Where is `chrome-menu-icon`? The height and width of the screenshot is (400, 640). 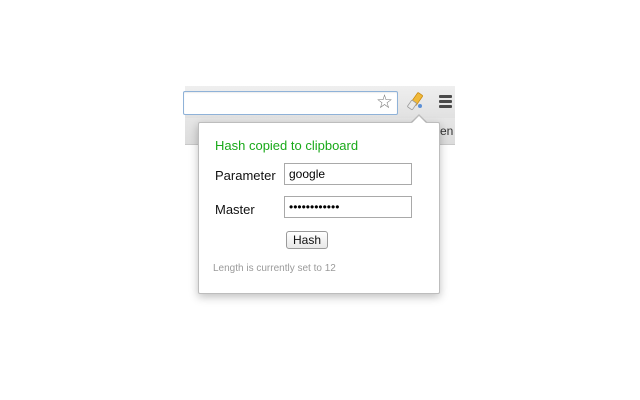
chrome-menu-icon is located at coordinates (445, 102).